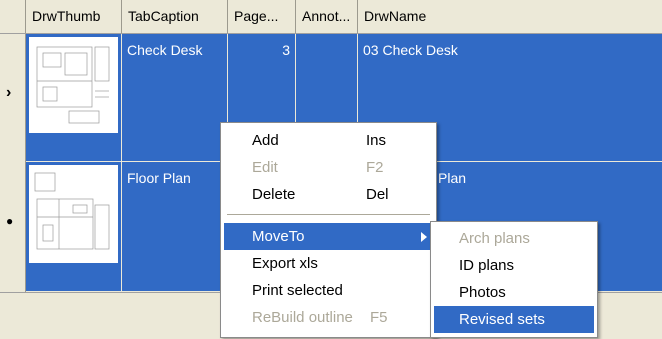  I want to click on menu-item-shortcut: F5, so click(379, 317).